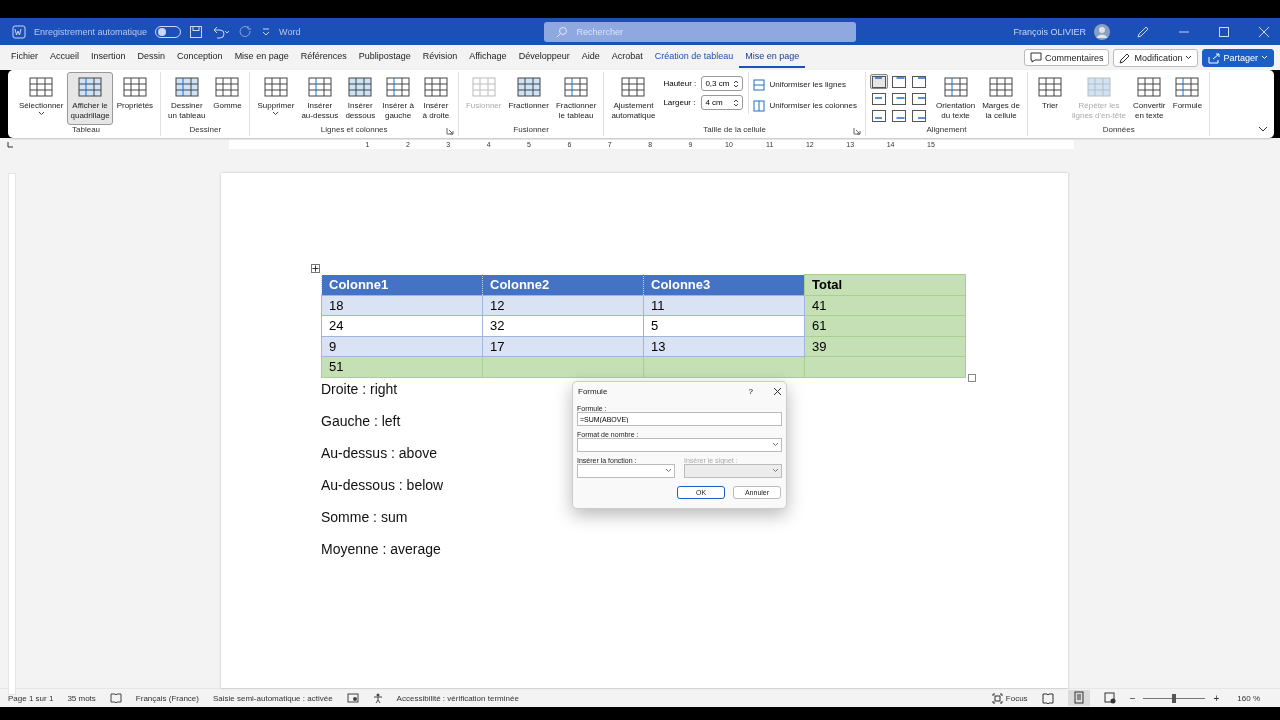 Image resolution: width=1280 pixels, height=720 pixels. I want to click on macro-icon, so click(352, 698).